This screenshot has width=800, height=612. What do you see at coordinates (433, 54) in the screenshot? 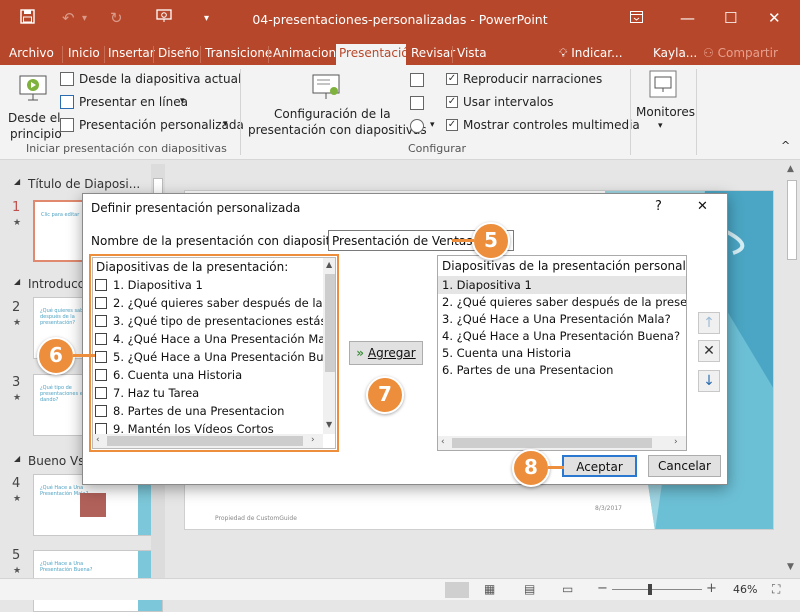
I see `tab-revisar: Revisar` at bounding box center [433, 54].